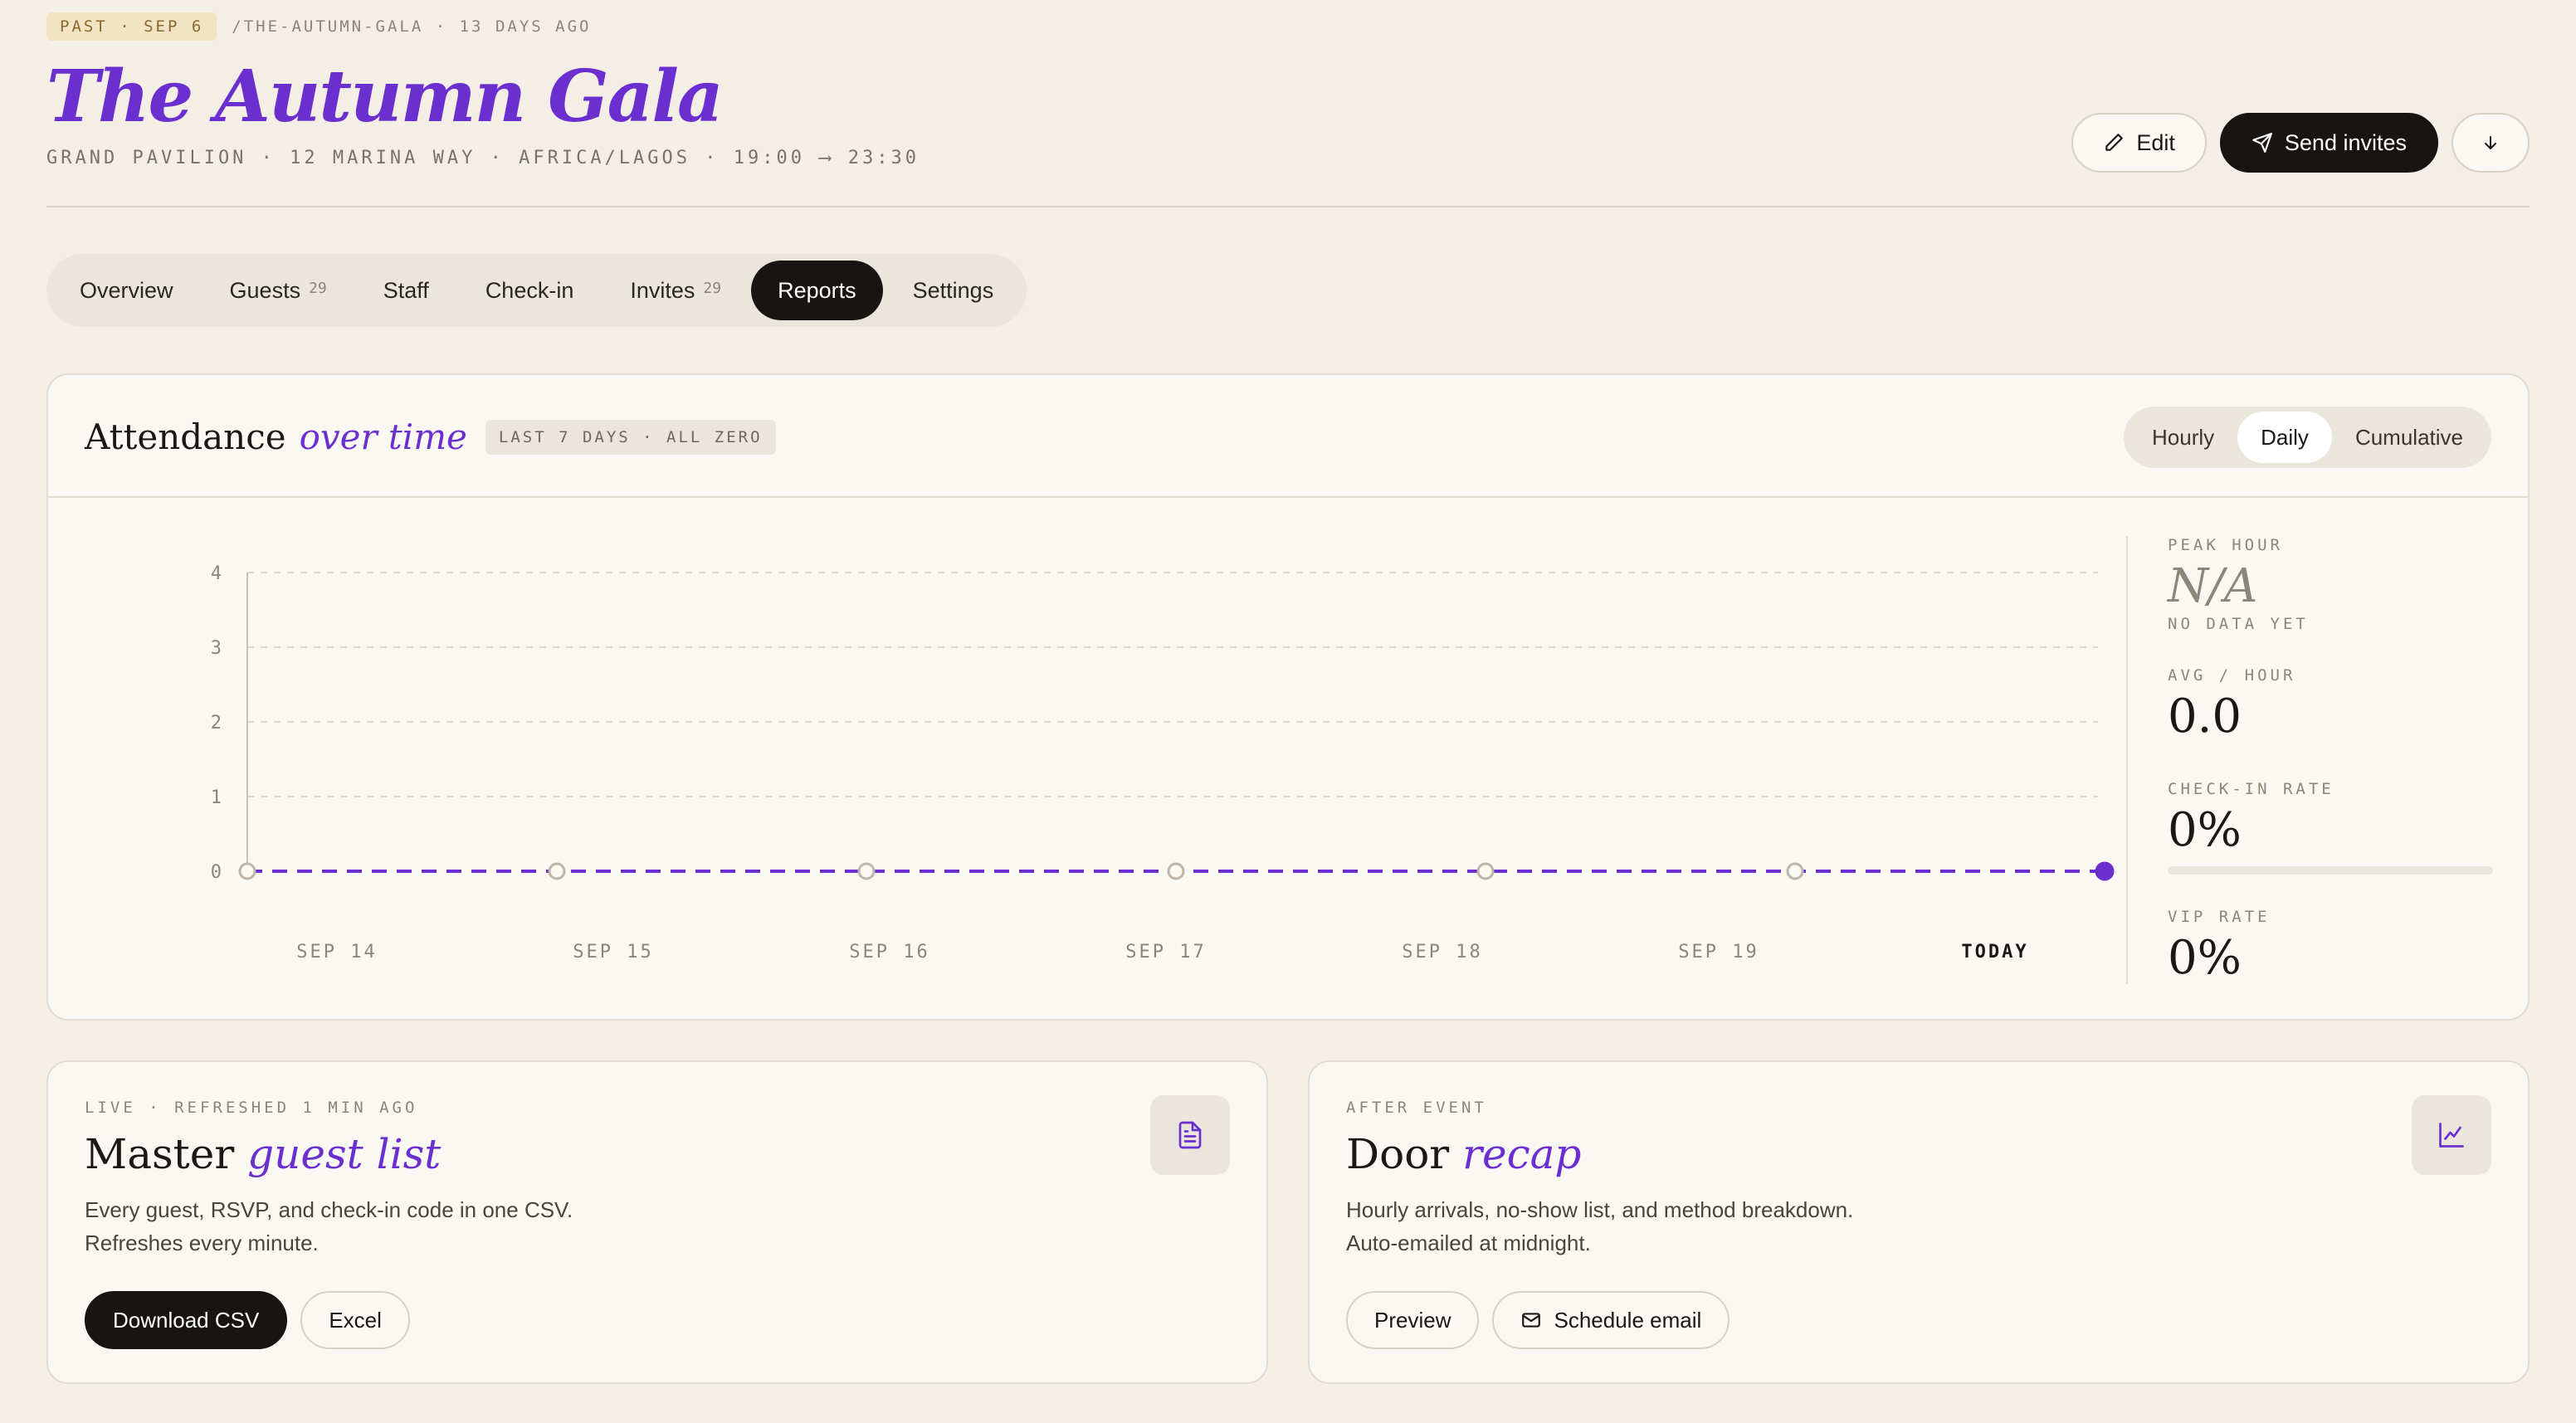 This screenshot has height=1423, width=2576. Describe the element at coordinates (1417, 1108) in the screenshot. I see `recap-status: AFTER EVENT` at that location.